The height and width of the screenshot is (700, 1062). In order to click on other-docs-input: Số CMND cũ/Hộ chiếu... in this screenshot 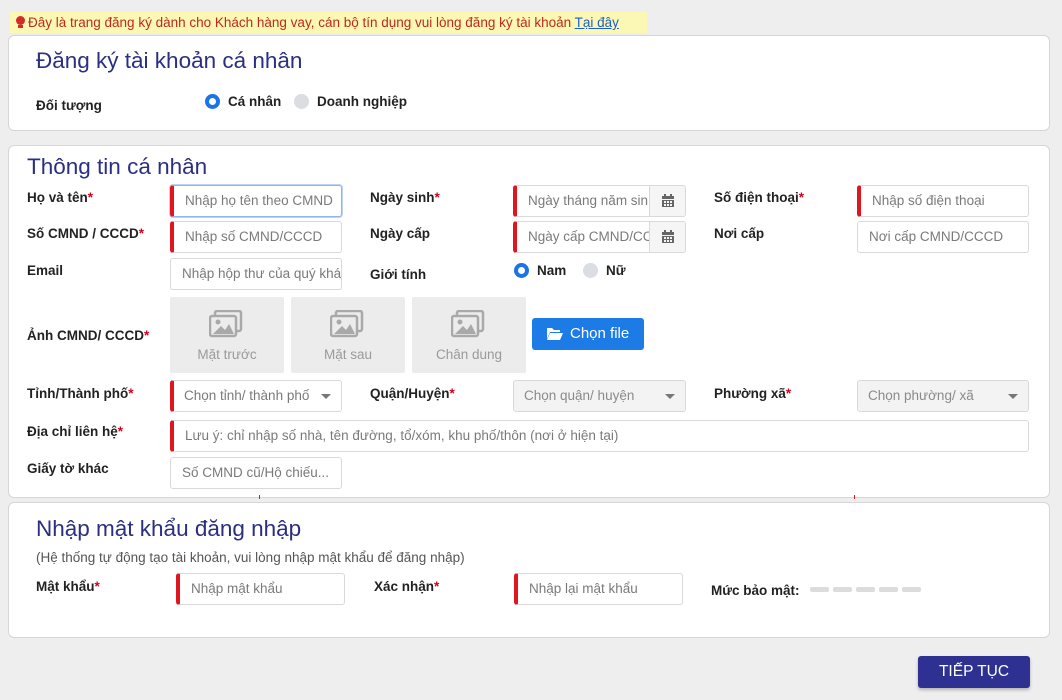, I will do `click(256, 473)`.